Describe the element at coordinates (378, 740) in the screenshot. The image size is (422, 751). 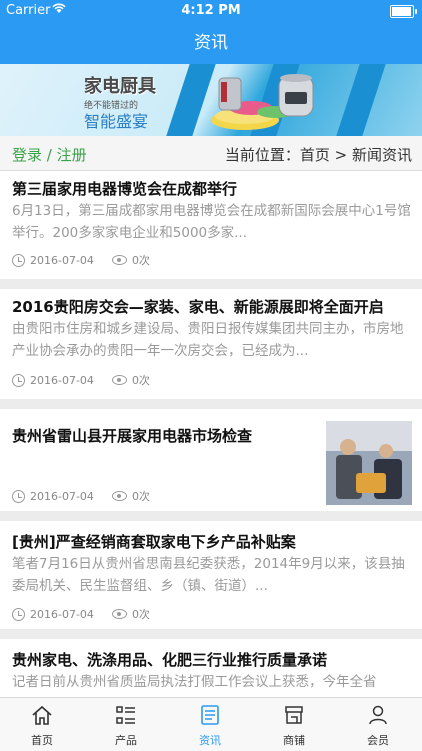
I see `tab-label: 会员` at that location.